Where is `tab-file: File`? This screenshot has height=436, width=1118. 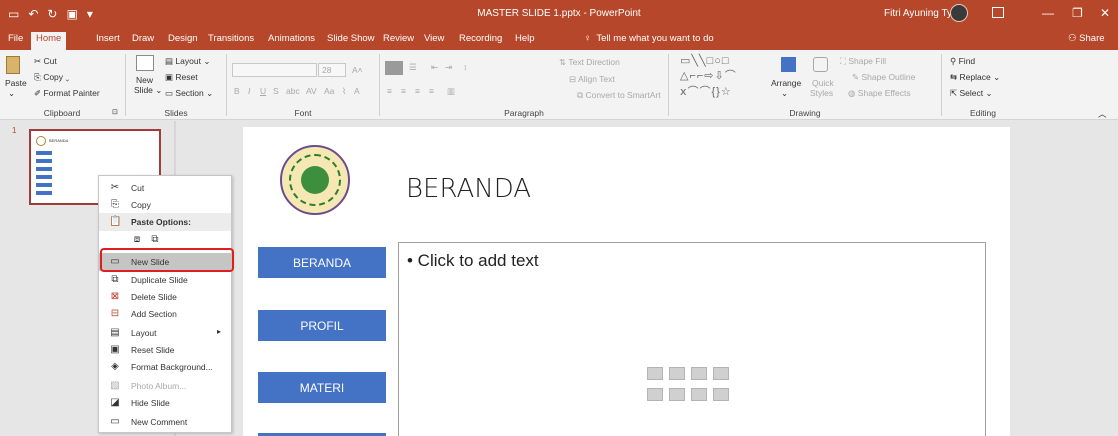
tab-file: File is located at coordinates (15, 38).